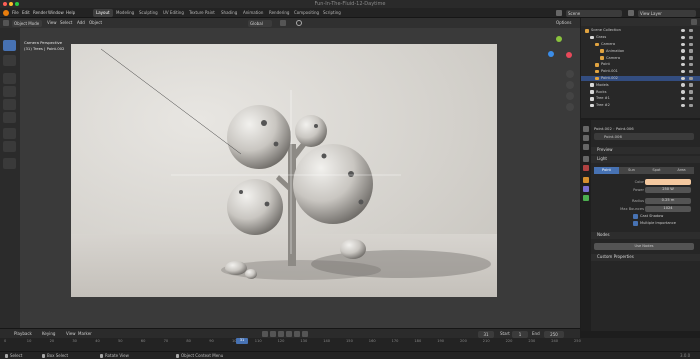  What do you see at coordinates (551, 54) in the screenshot?
I see `gizmo-z-axis-icon` at bounding box center [551, 54].